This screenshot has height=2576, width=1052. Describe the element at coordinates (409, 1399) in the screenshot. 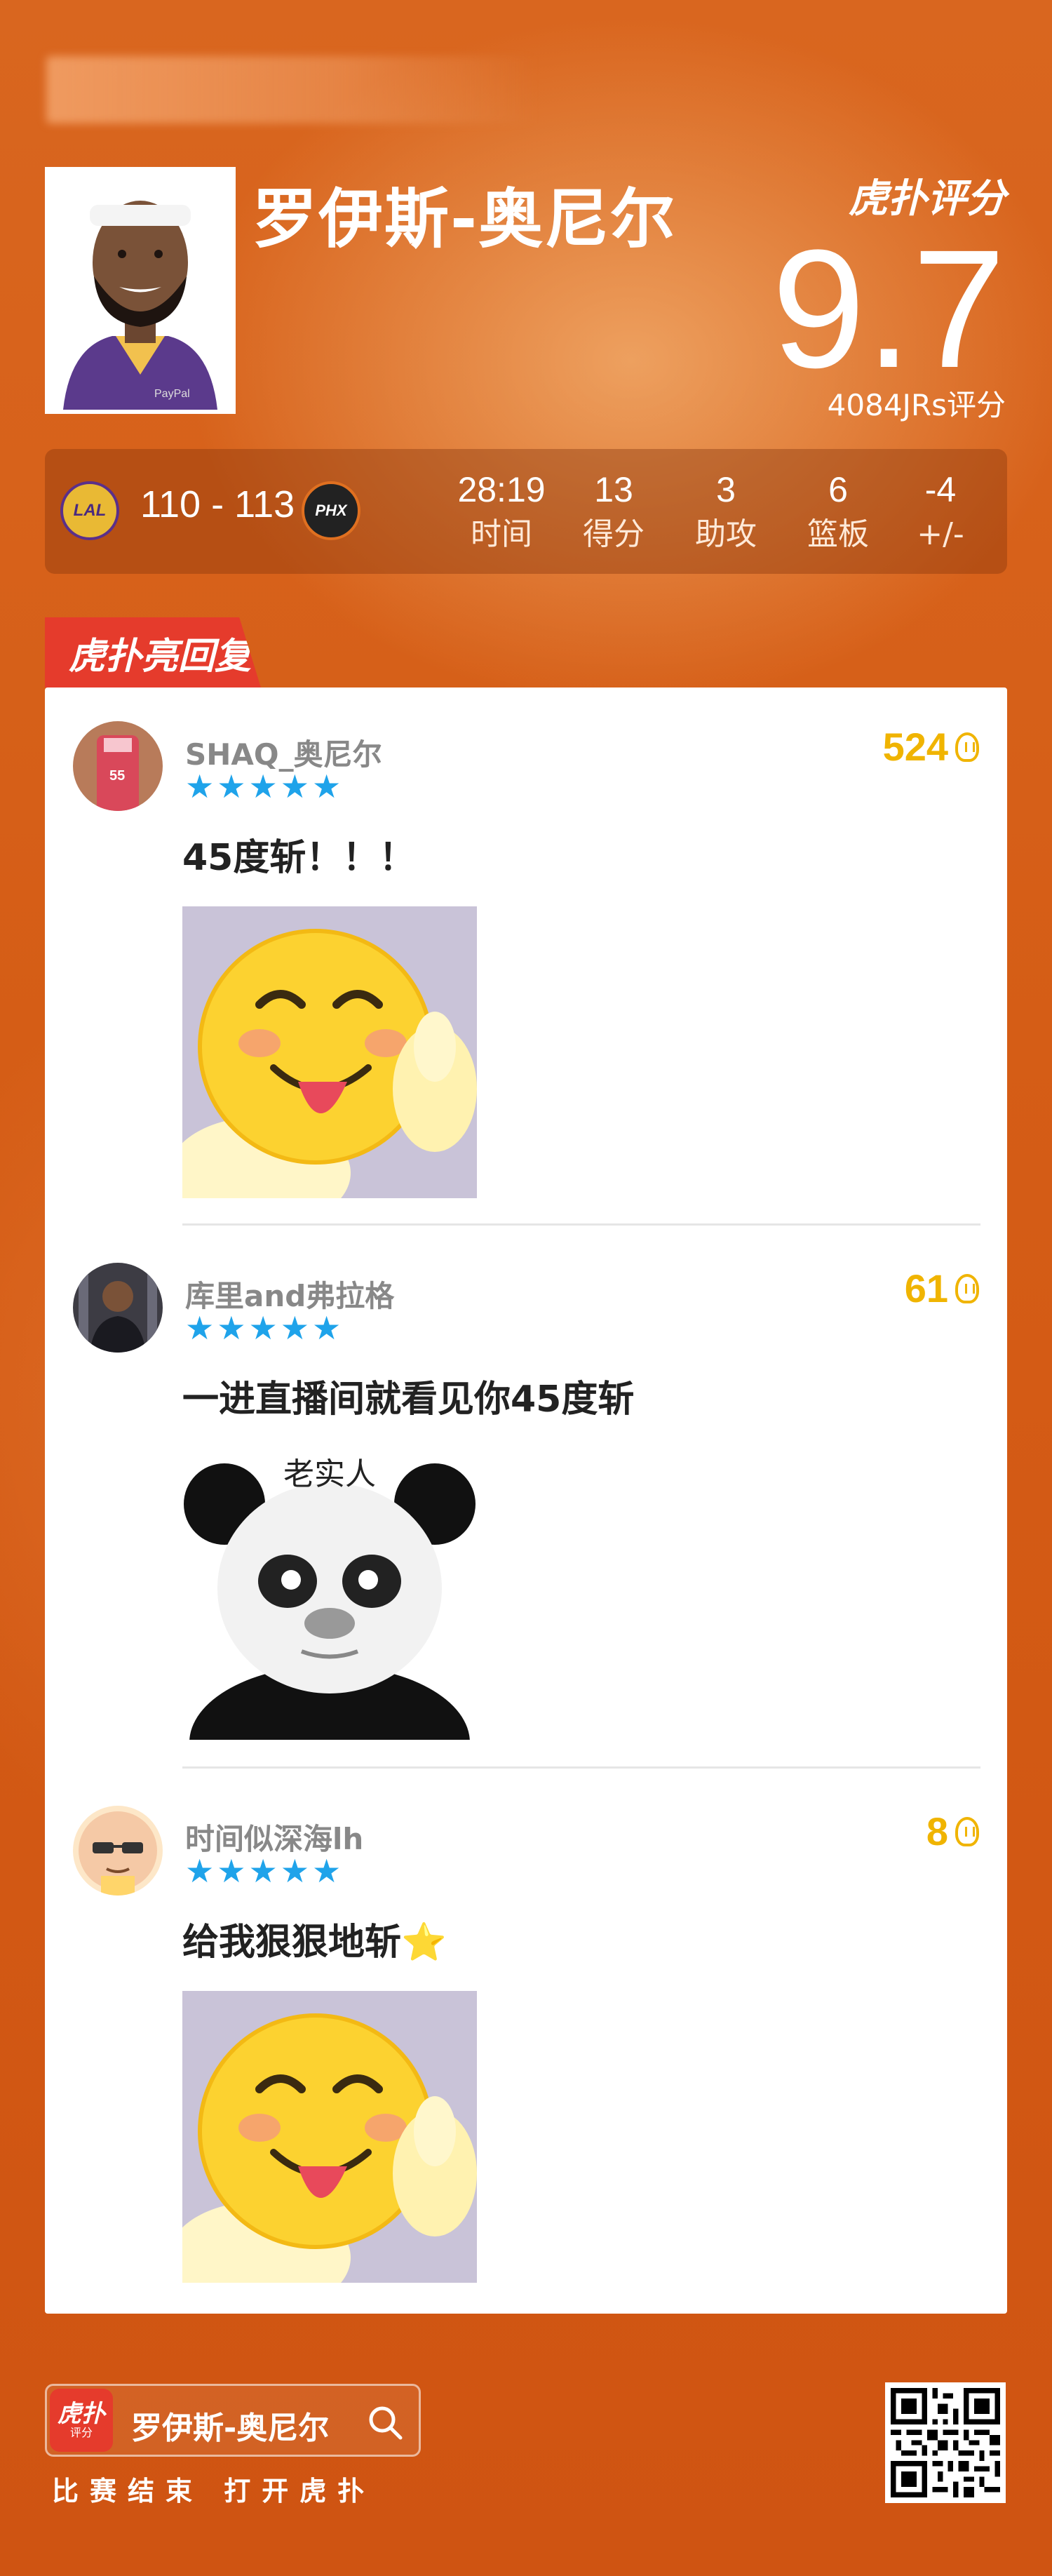

I see `comment-text: 一进直播间就看见你45度斩` at that location.